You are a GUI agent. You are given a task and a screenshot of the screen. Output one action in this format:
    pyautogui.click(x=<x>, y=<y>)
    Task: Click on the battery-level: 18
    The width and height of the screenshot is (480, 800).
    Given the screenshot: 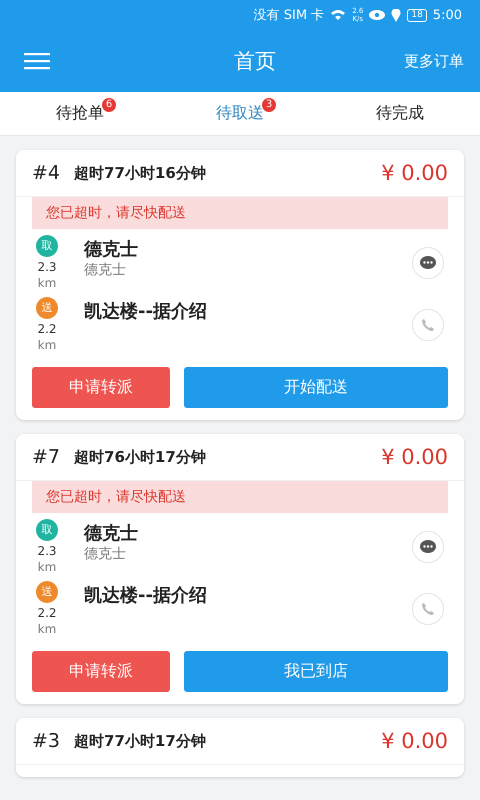 What is the action you would take?
    pyautogui.click(x=417, y=15)
    